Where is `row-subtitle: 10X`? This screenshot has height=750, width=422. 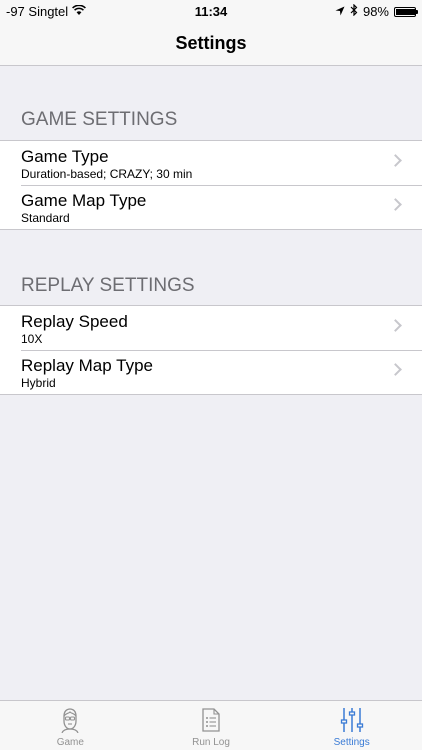 row-subtitle: 10X is located at coordinates (32, 339).